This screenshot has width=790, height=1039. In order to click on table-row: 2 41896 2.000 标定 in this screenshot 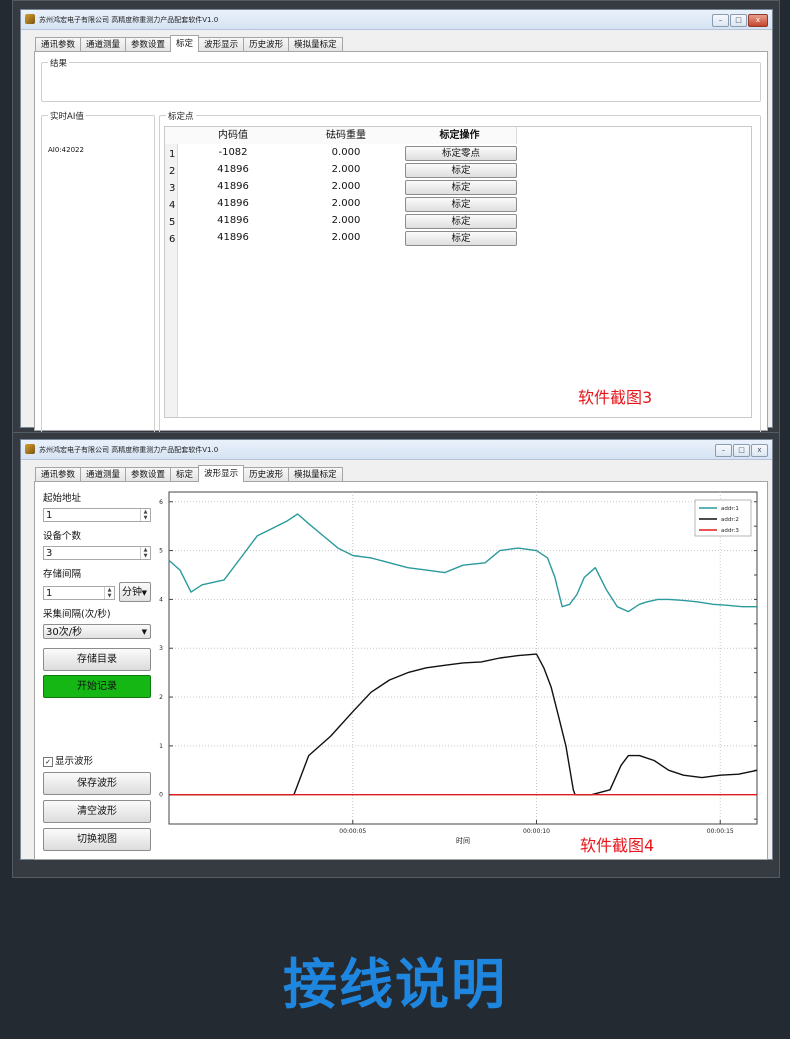, I will do `click(458, 169)`.